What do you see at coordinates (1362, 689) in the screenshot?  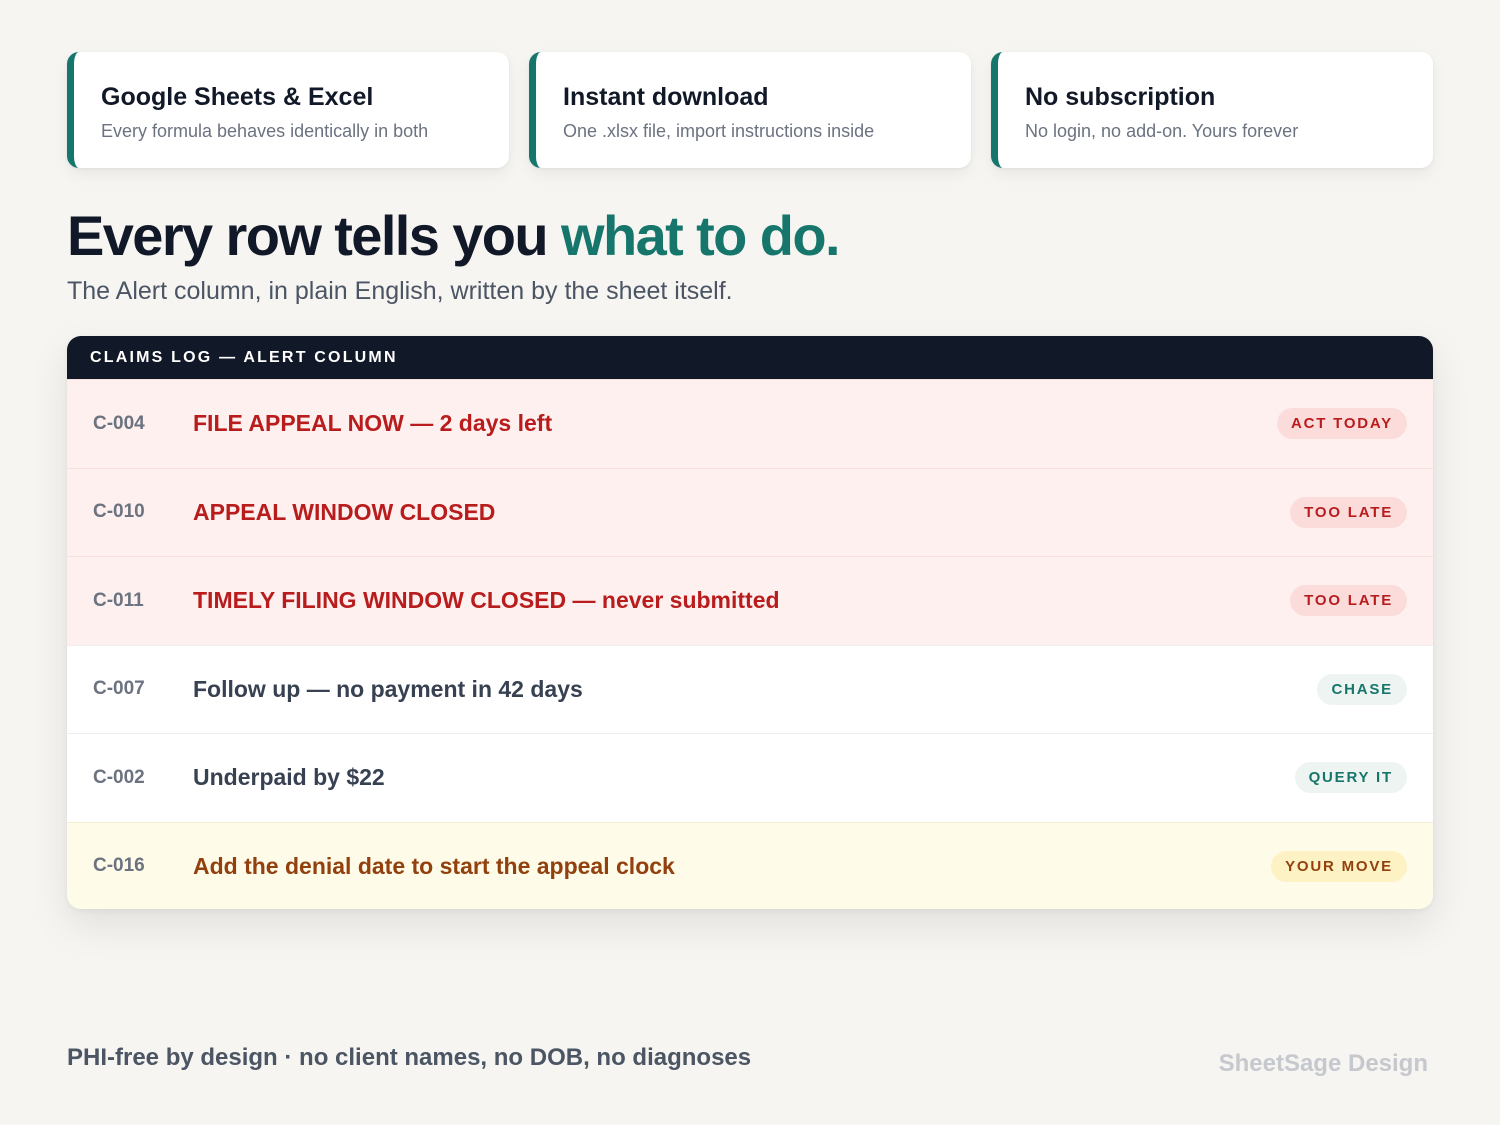 I see `status-badge: CHASE` at bounding box center [1362, 689].